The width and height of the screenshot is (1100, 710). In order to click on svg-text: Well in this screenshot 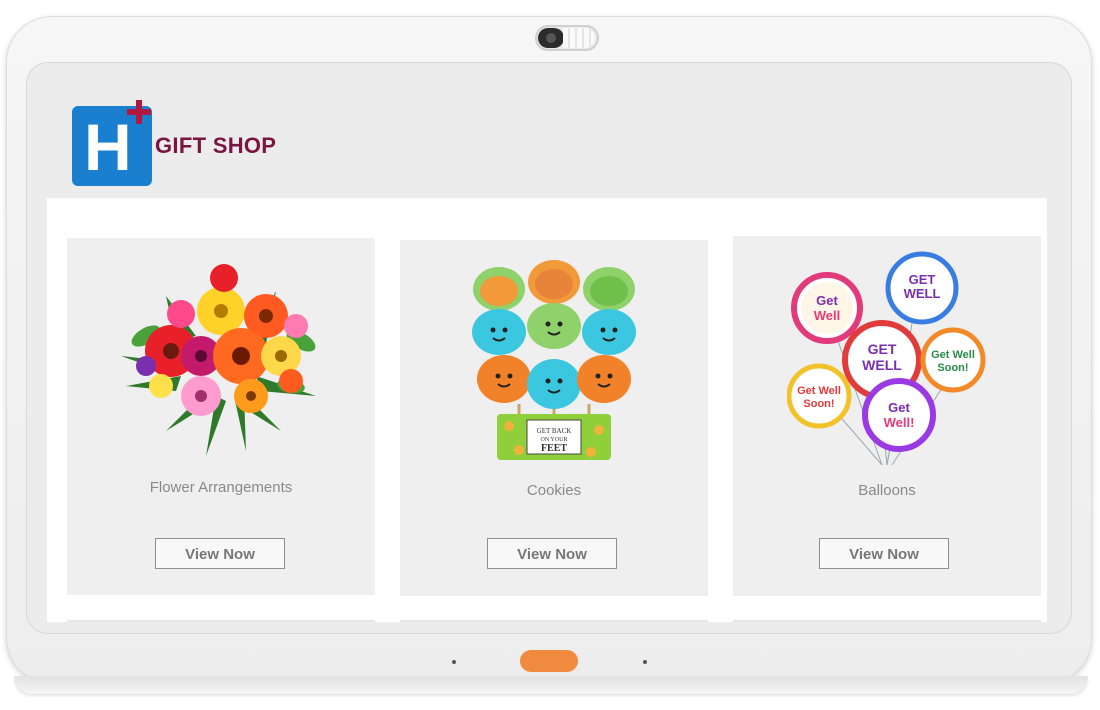, I will do `click(827, 315)`.